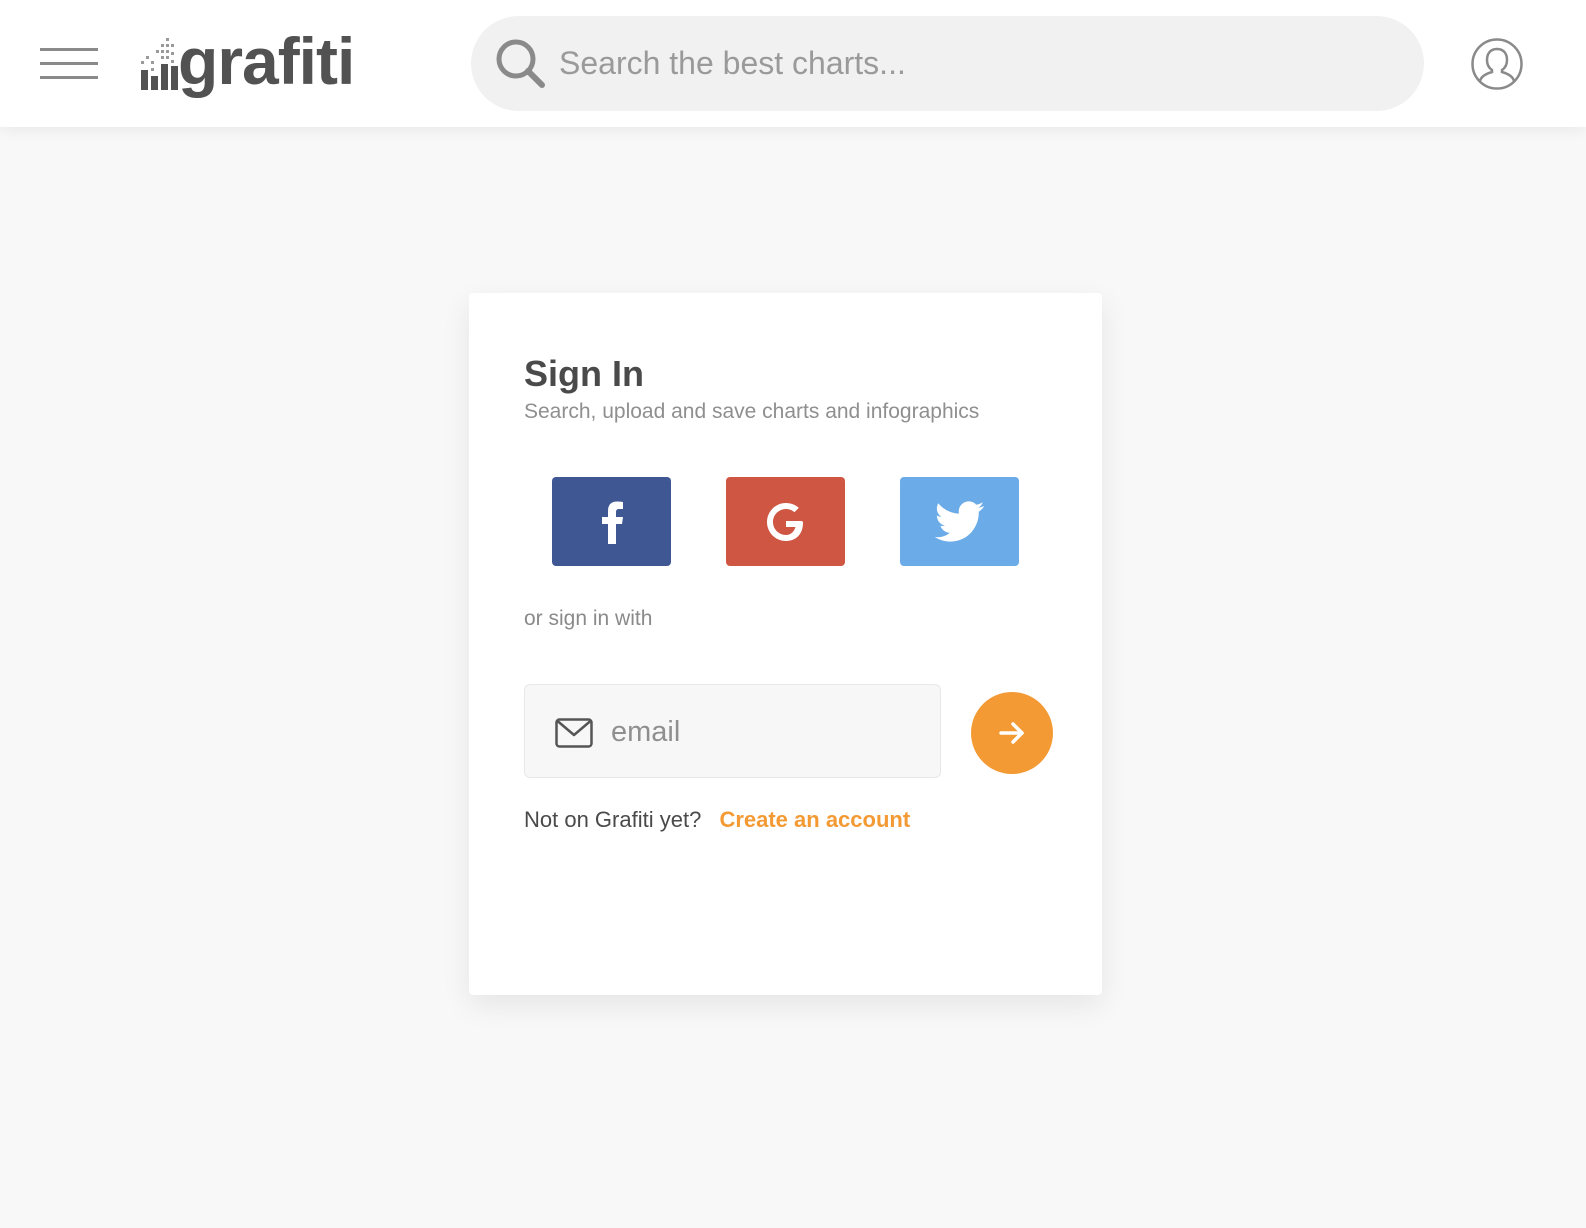  Describe the element at coordinates (613, 819) in the screenshot. I see `not-on-grafiti-label: Not on Grafiti yet?` at that location.